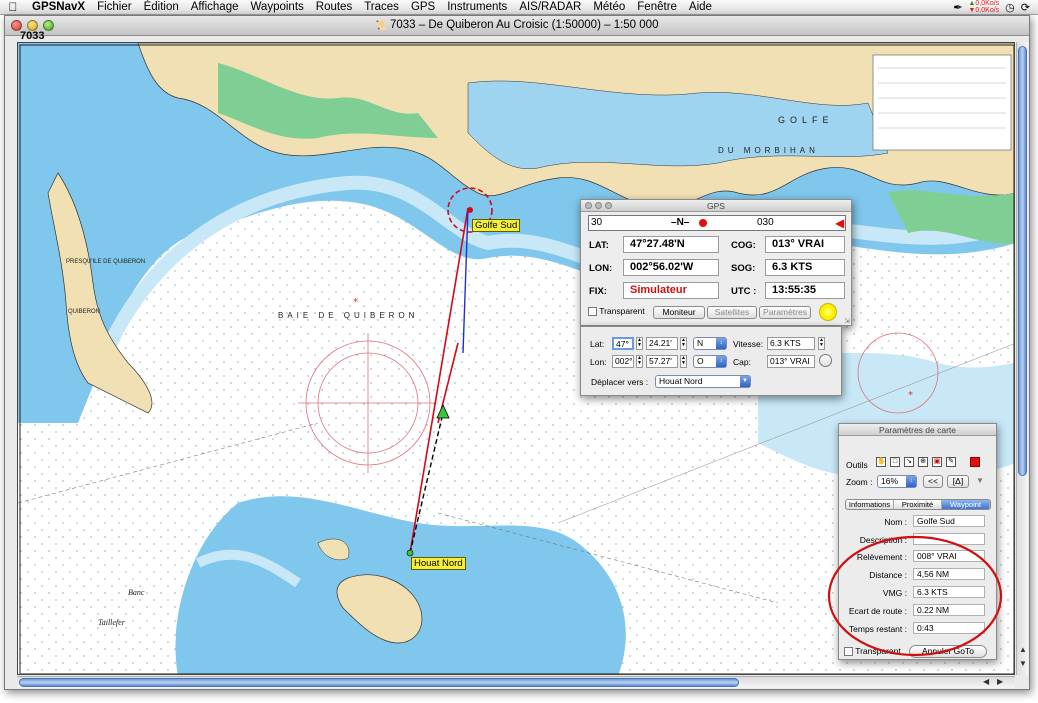 The image size is (1038, 703). What do you see at coordinates (909, 462) in the screenshot?
I see `route-tool-icon: ↘` at bounding box center [909, 462].